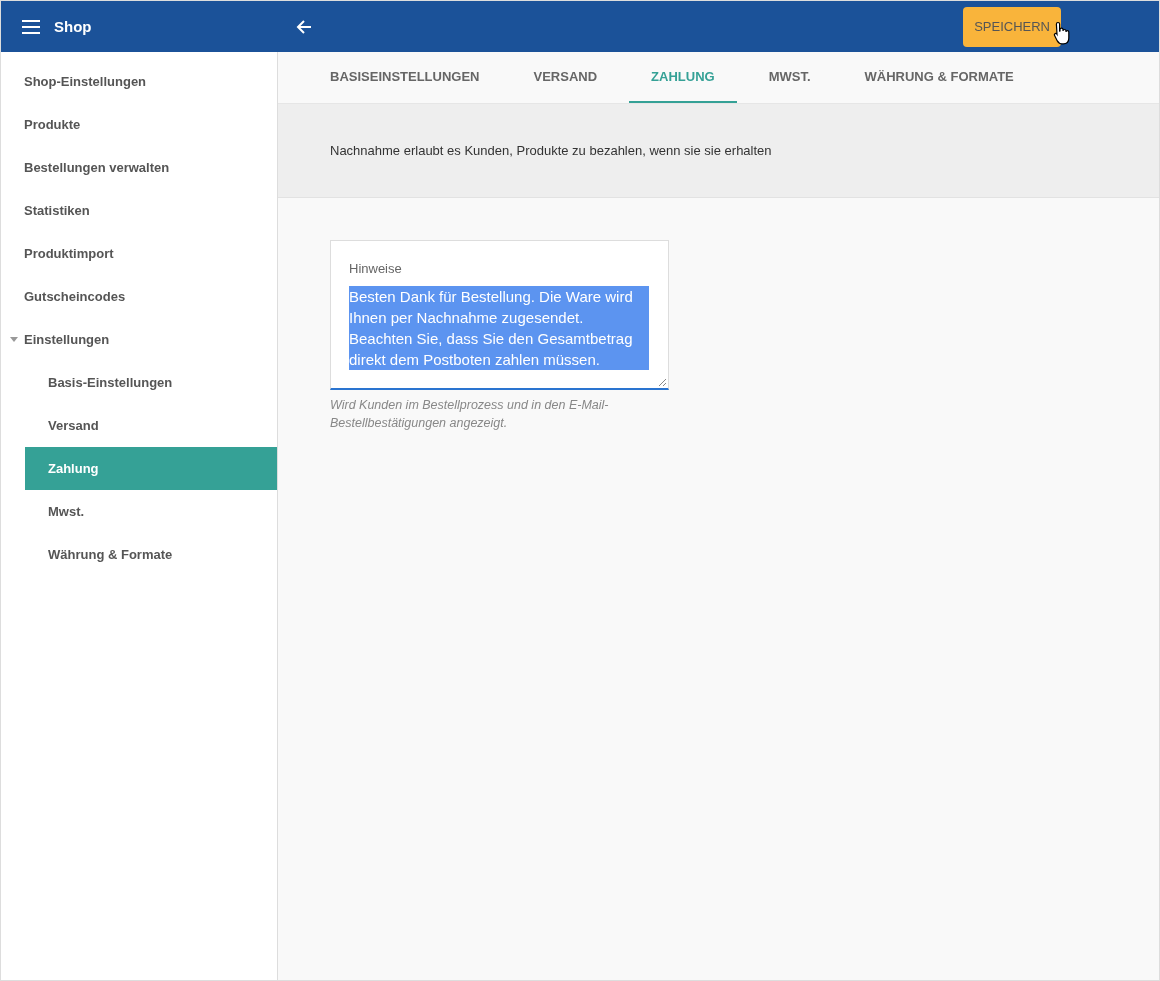  What do you see at coordinates (1062, 32) in the screenshot?
I see `hand-cursor-icon` at bounding box center [1062, 32].